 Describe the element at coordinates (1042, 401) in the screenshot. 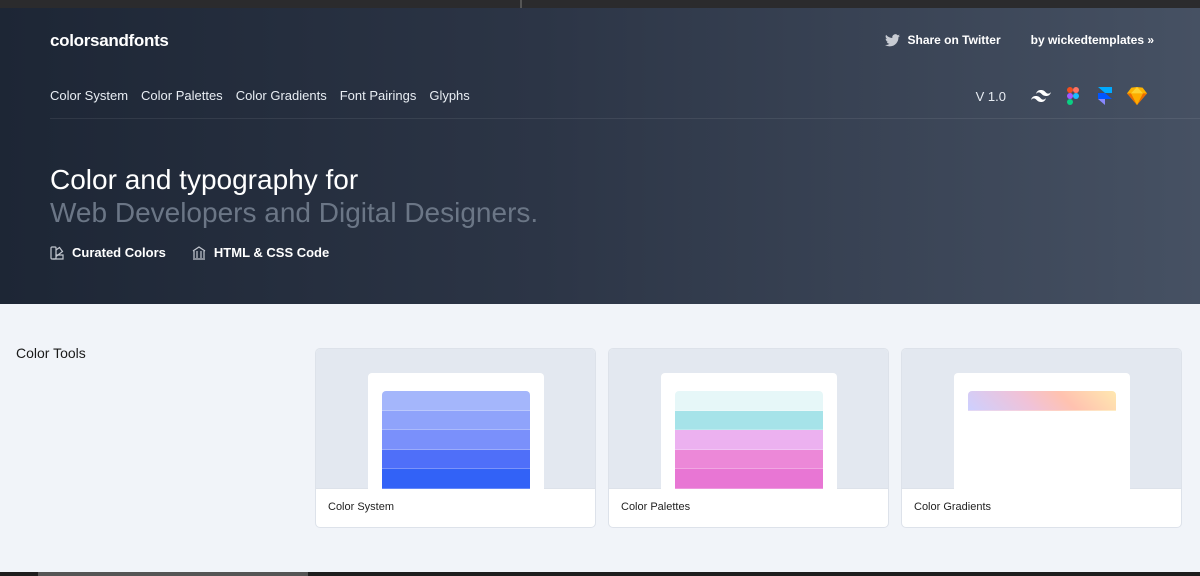

I see `gradient-swatch` at that location.